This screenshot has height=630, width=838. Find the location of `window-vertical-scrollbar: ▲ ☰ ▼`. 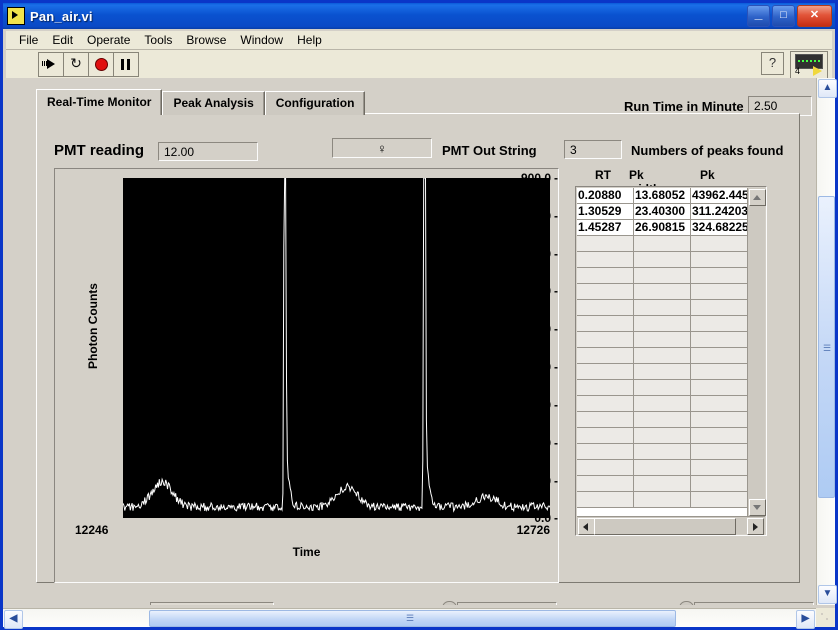

window-vertical-scrollbar: ▲ ☰ ▼ is located at coordinates (826, 341).